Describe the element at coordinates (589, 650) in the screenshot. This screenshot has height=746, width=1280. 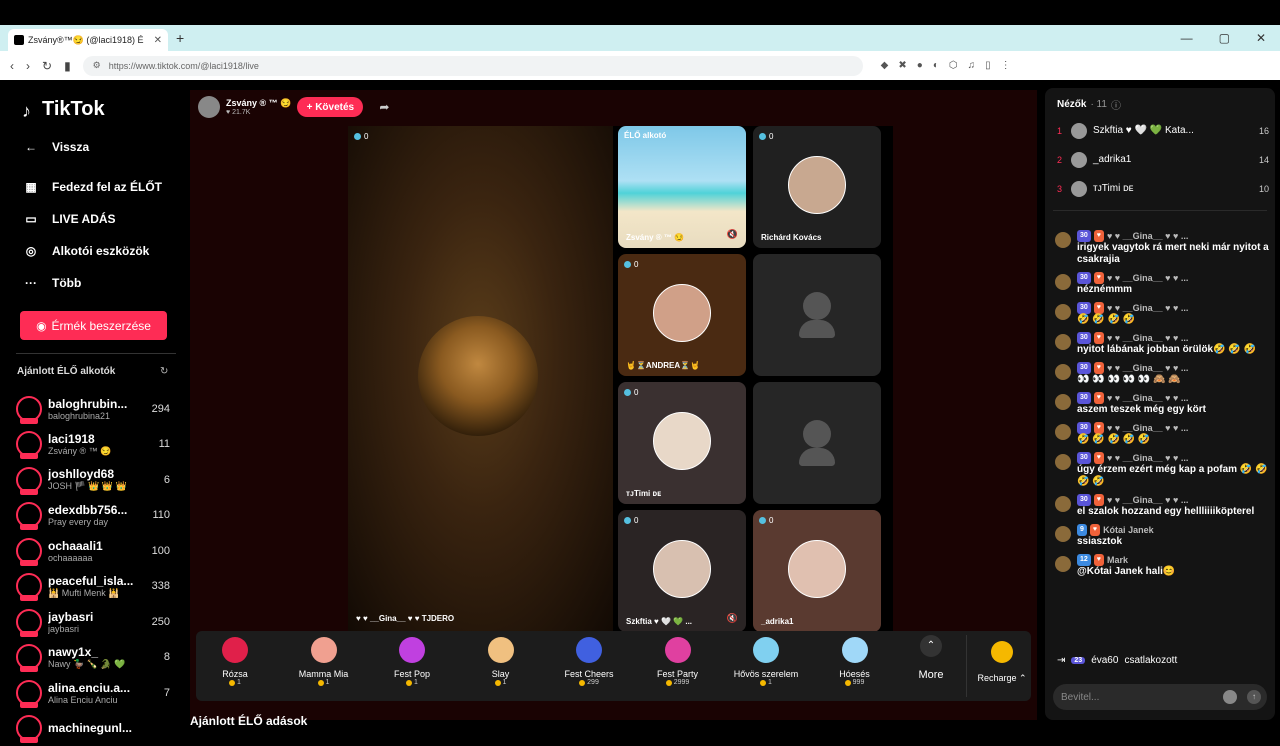
I see `gift-icon` at that location.